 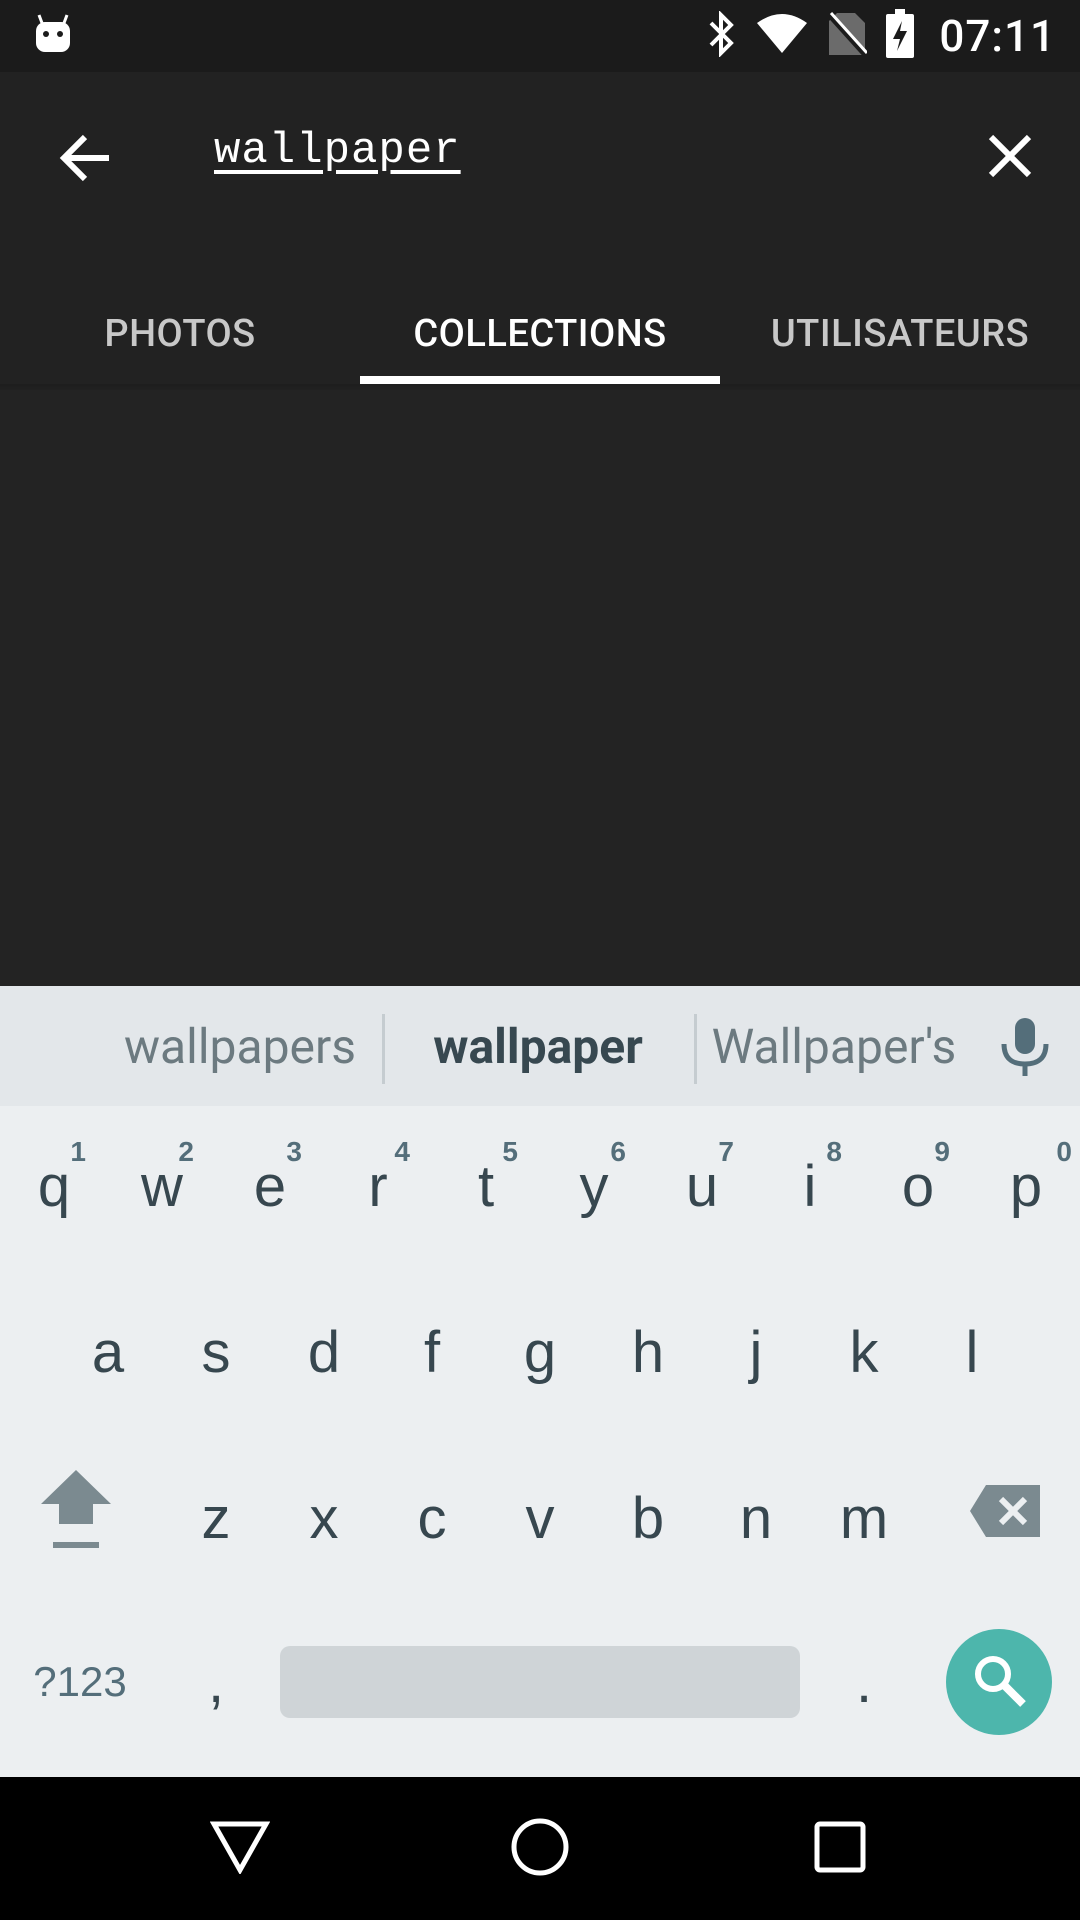 I want to click on suggestion-center: wallpaper, so click(x=538, y=1046).